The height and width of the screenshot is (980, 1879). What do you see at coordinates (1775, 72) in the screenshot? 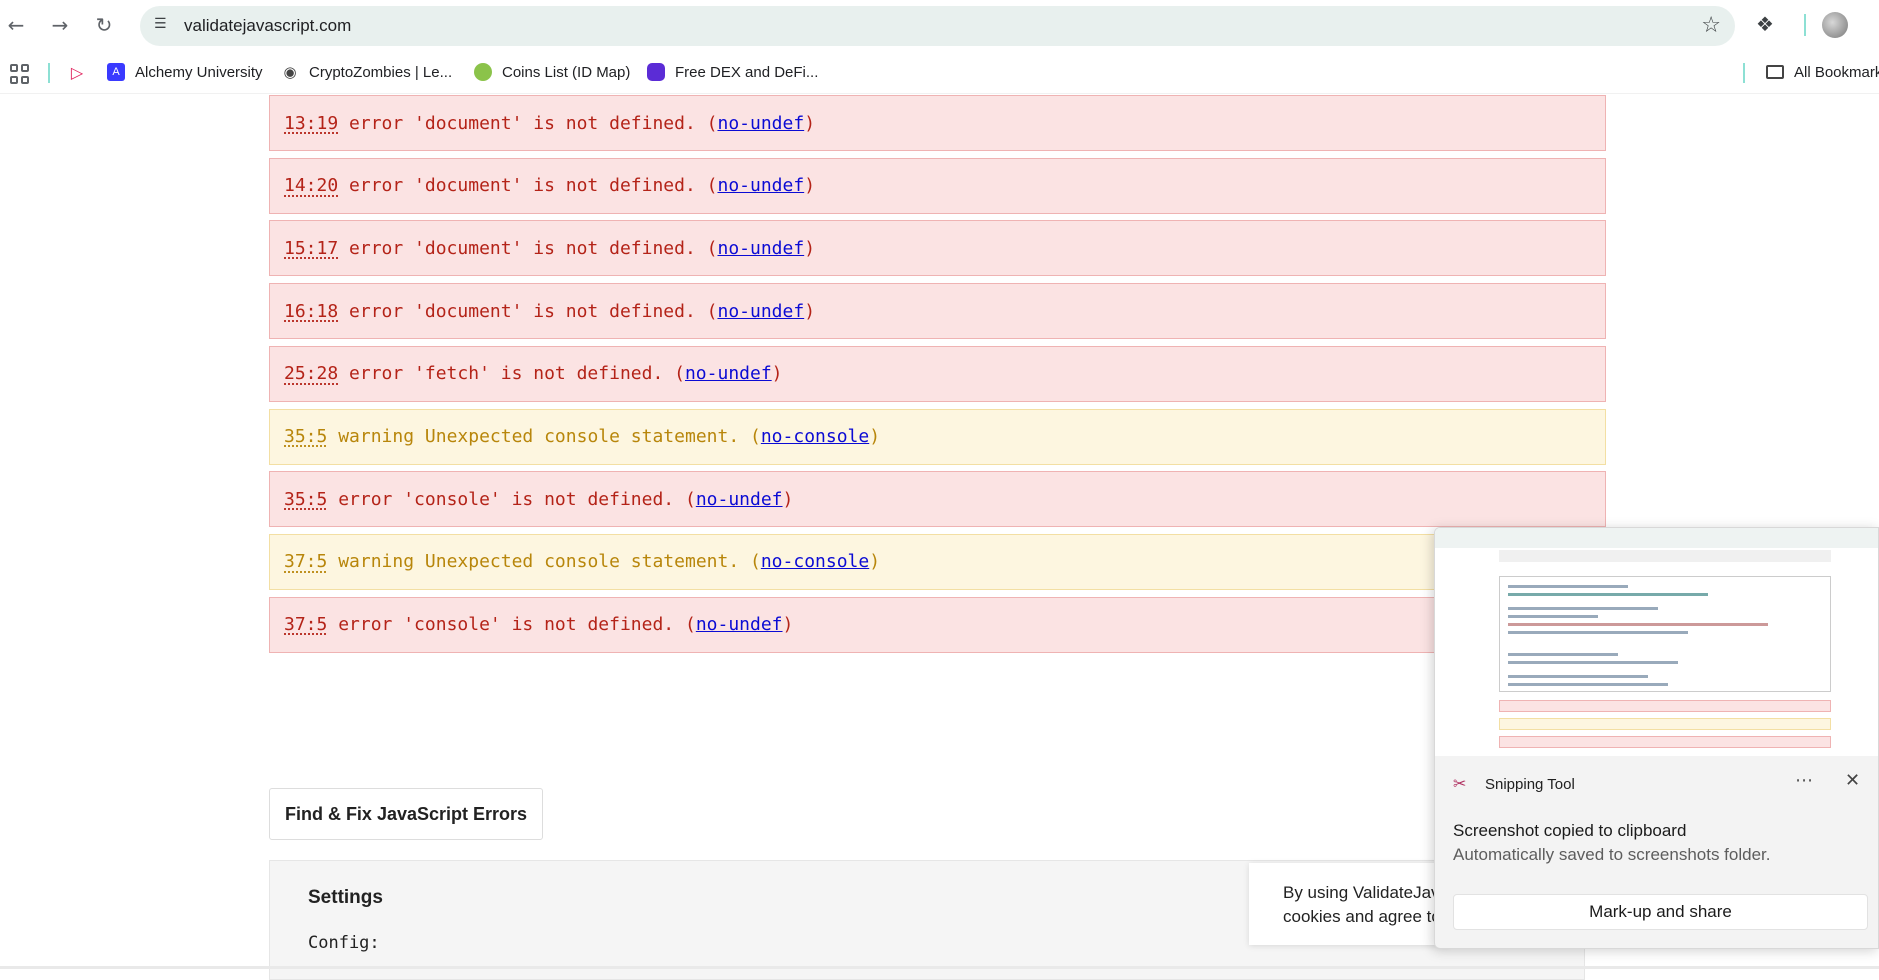
I see `folder-icon` at bounding box center [1775, 72].